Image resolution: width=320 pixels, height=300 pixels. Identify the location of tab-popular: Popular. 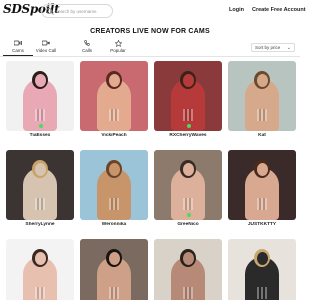
(118, 47).